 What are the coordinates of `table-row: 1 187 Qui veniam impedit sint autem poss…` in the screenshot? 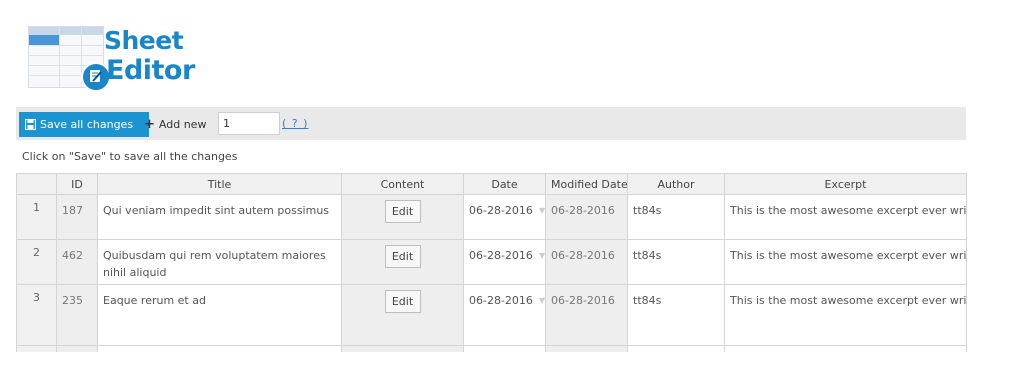 It's located at (491, 217).